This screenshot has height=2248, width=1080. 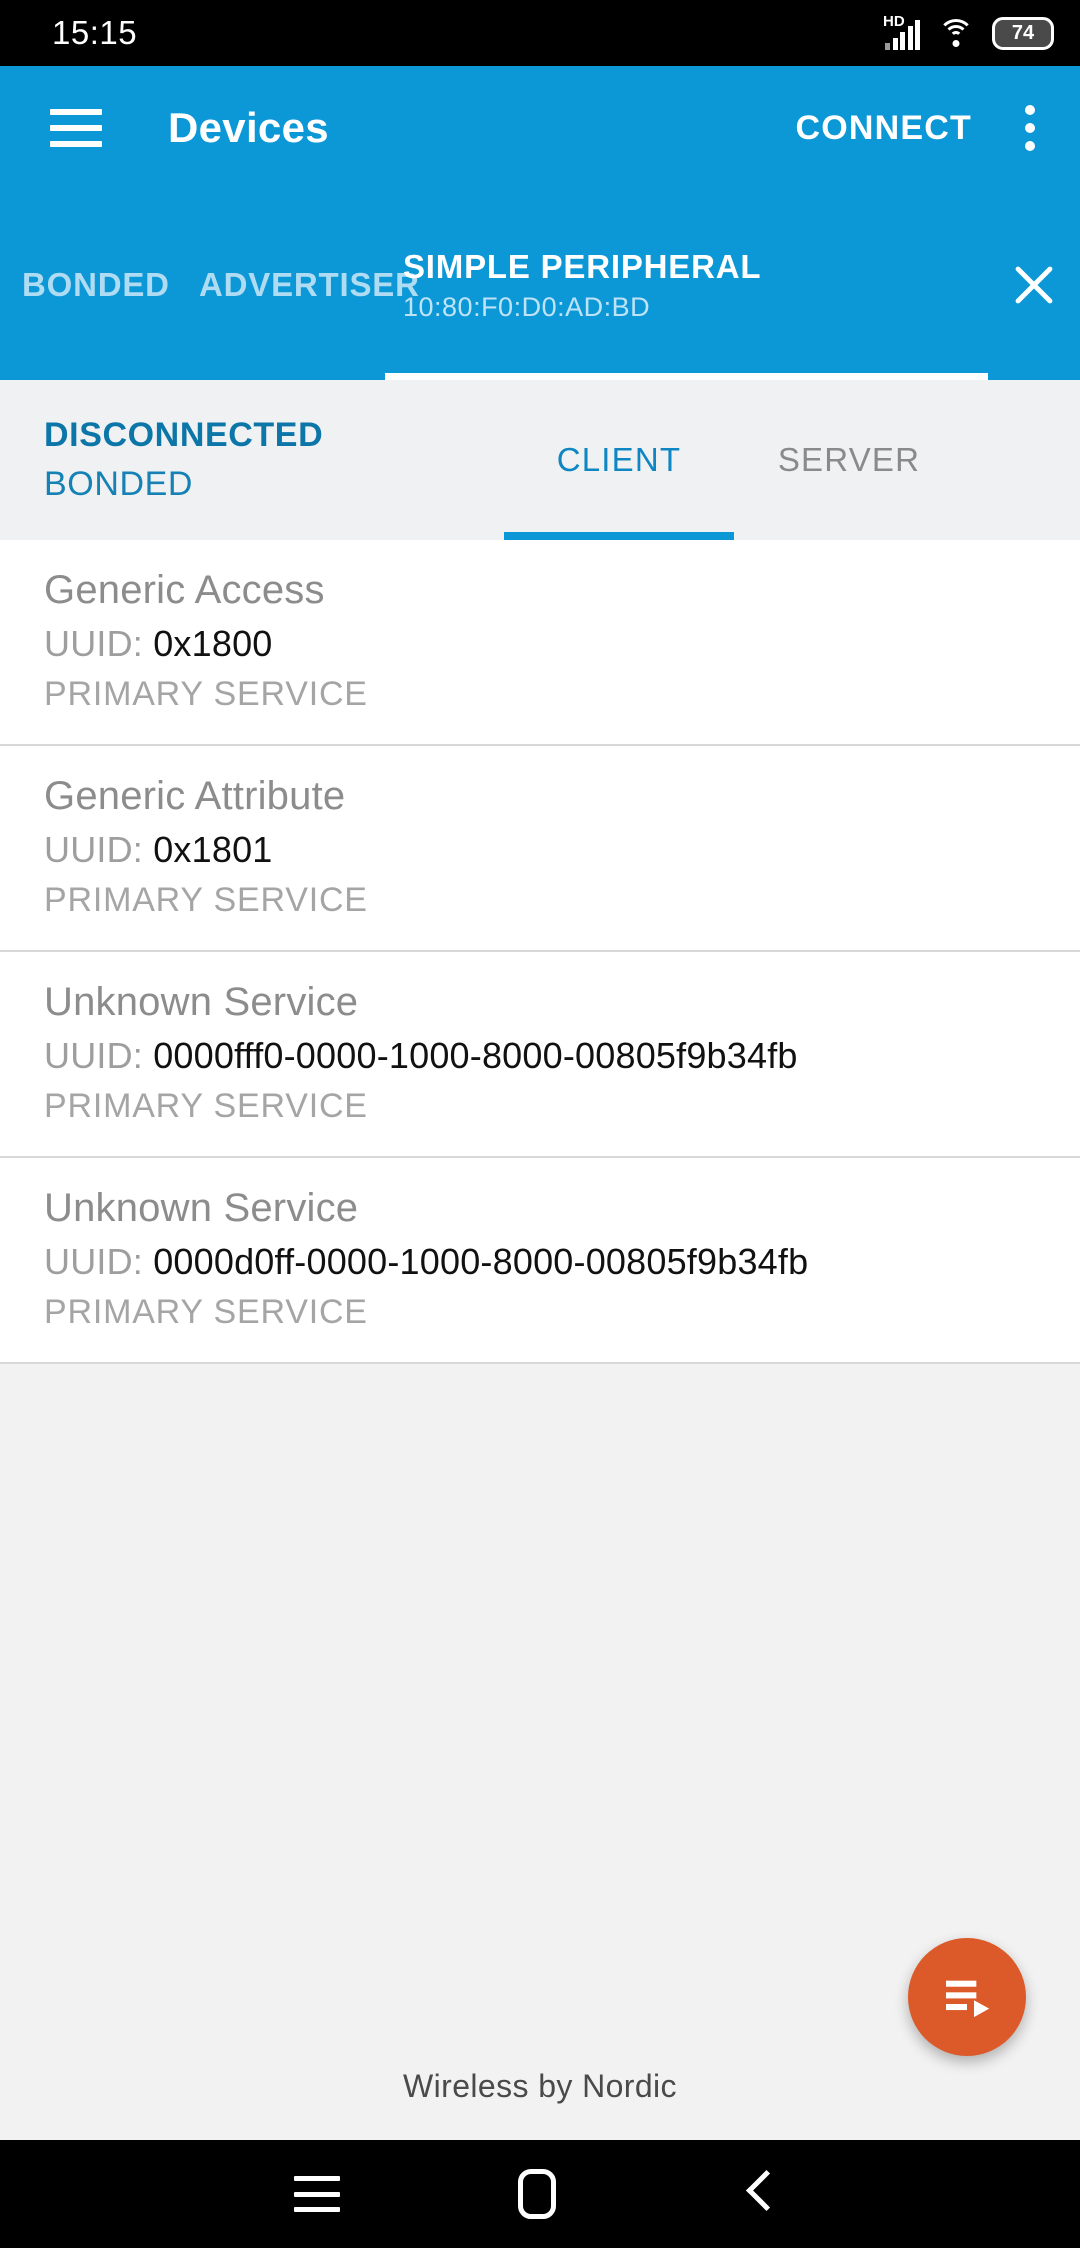 I want to click on tab-simple-peripheral: SIMPLE PERIPHERAL 10:80:F0:D0:AD:BD, so click(x=686, y=285).